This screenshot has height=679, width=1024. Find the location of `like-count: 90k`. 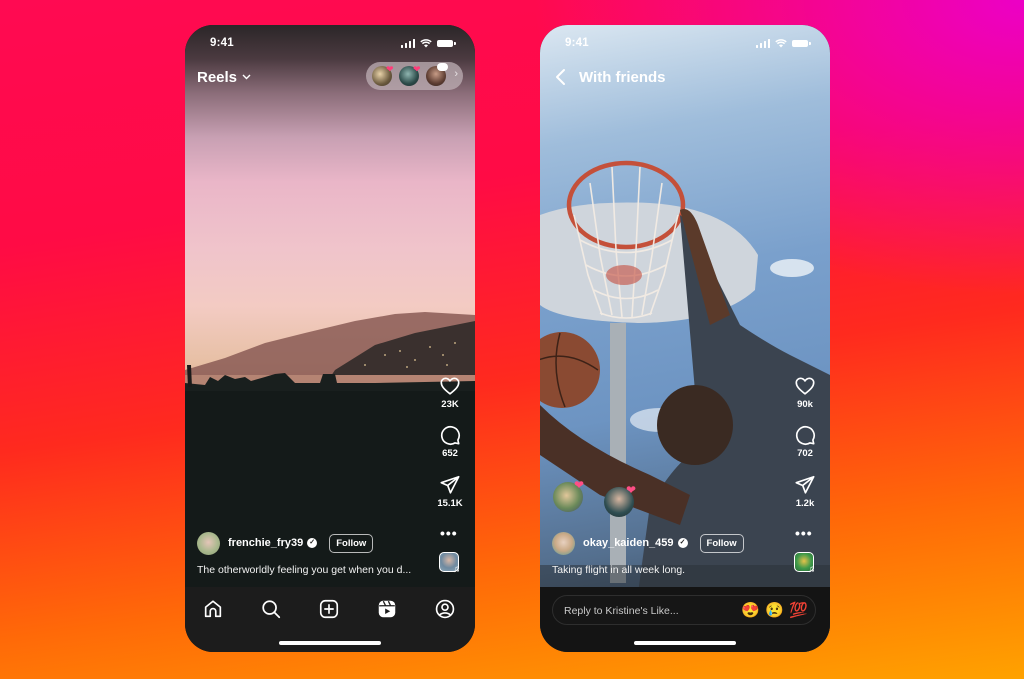

like-count: 90k is located at coordinates (805, 404).